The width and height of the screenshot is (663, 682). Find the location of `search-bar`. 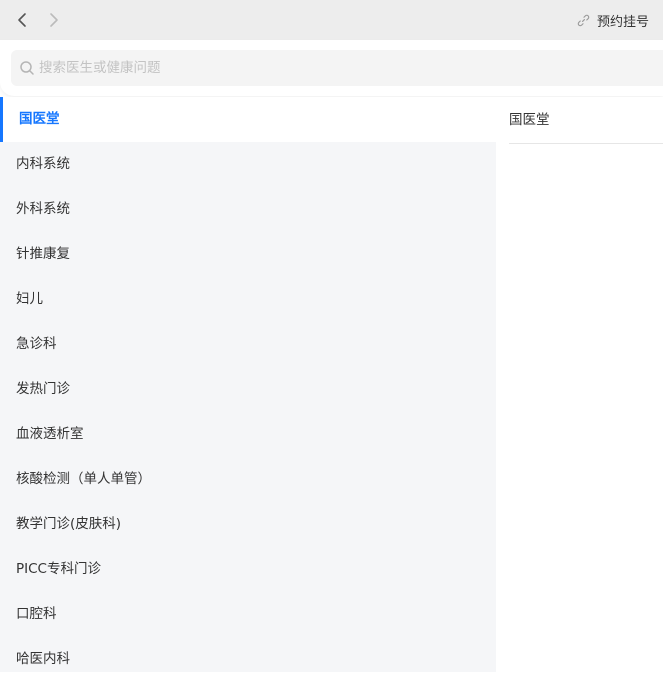

search-bar is located at coordinates (331, 68).